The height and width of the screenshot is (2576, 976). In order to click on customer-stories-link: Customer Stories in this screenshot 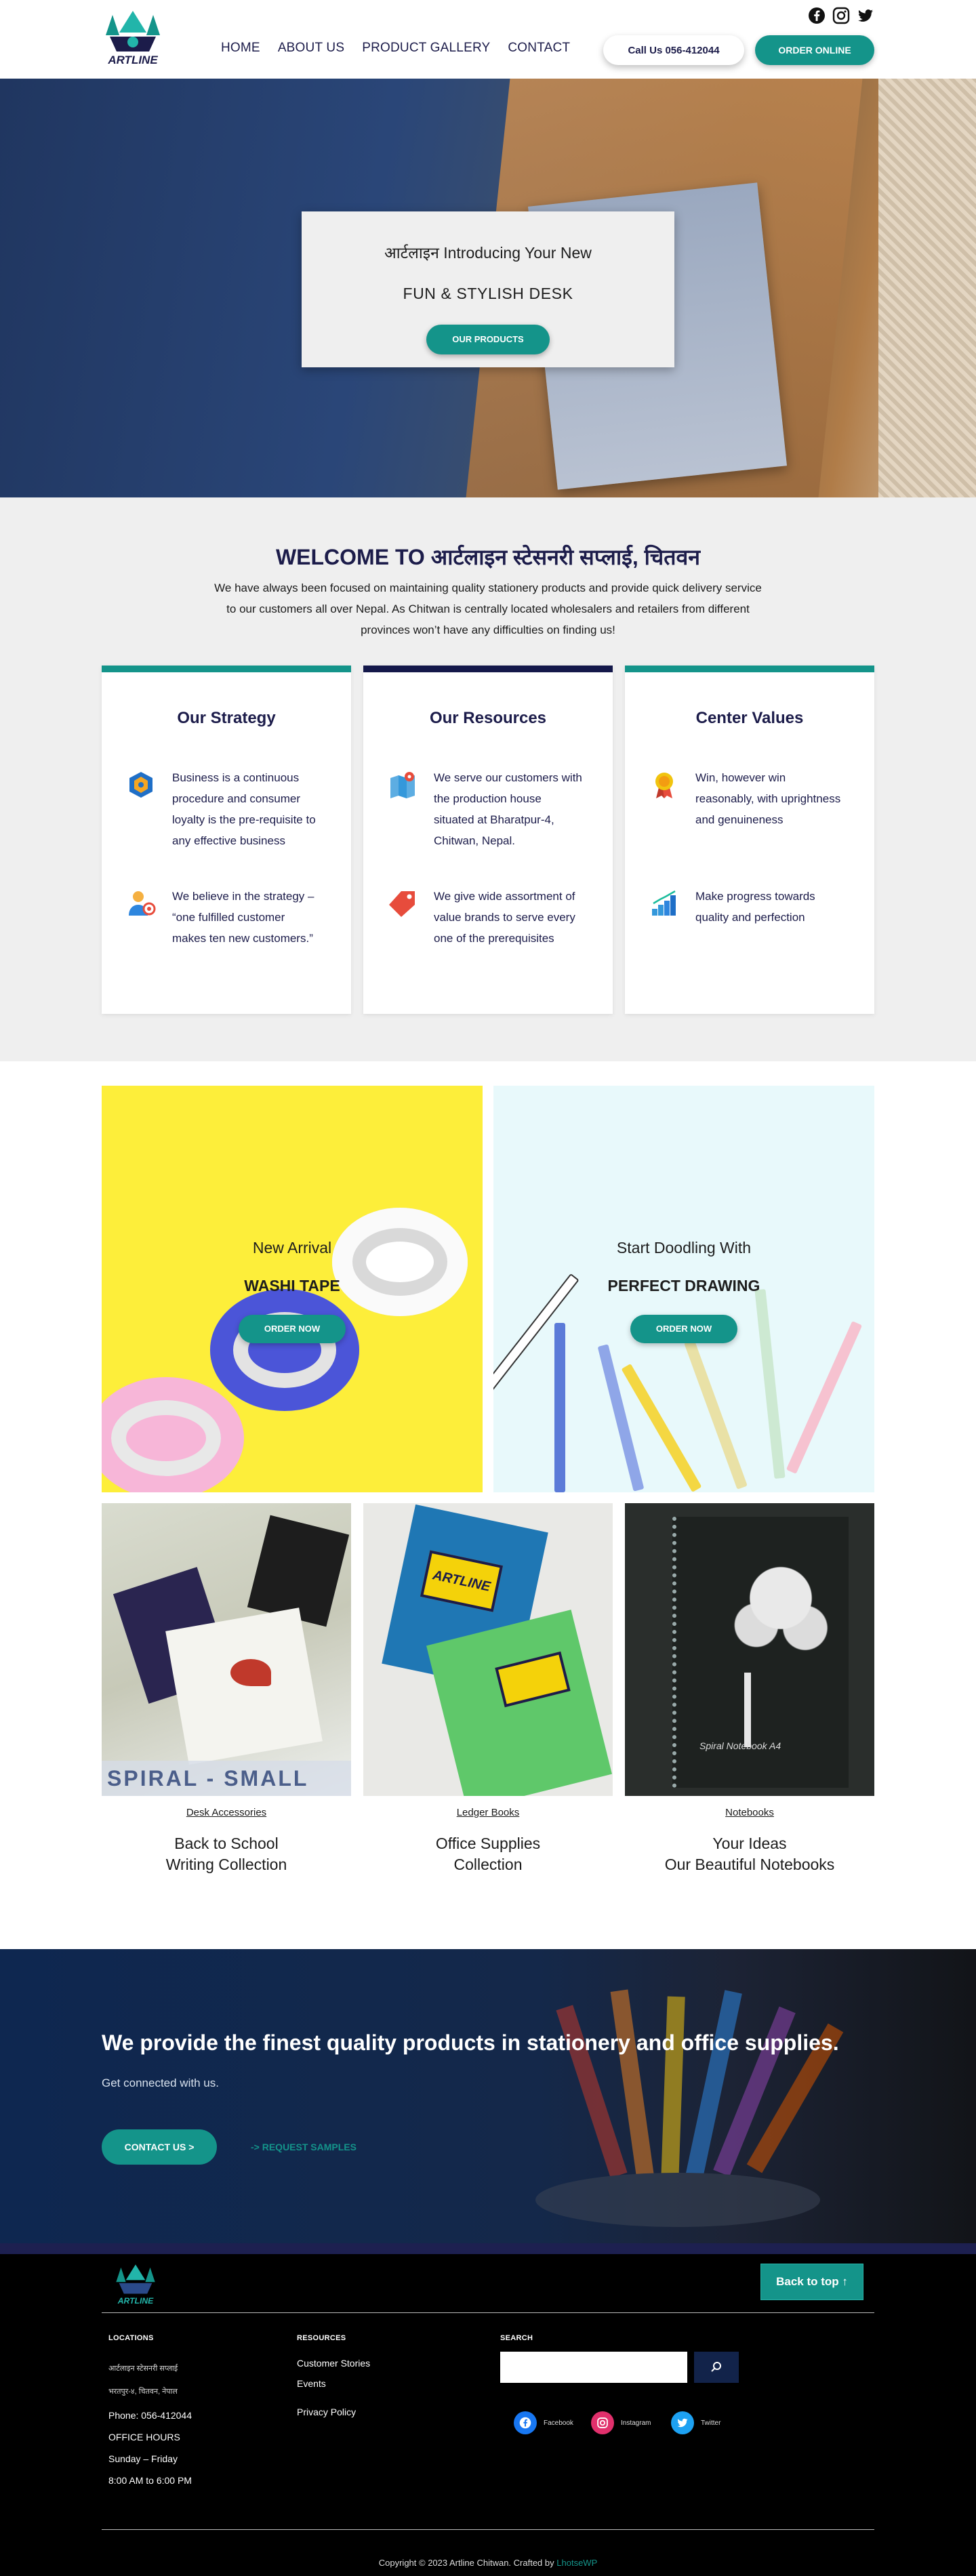, I will do `click(334, 2363)`.